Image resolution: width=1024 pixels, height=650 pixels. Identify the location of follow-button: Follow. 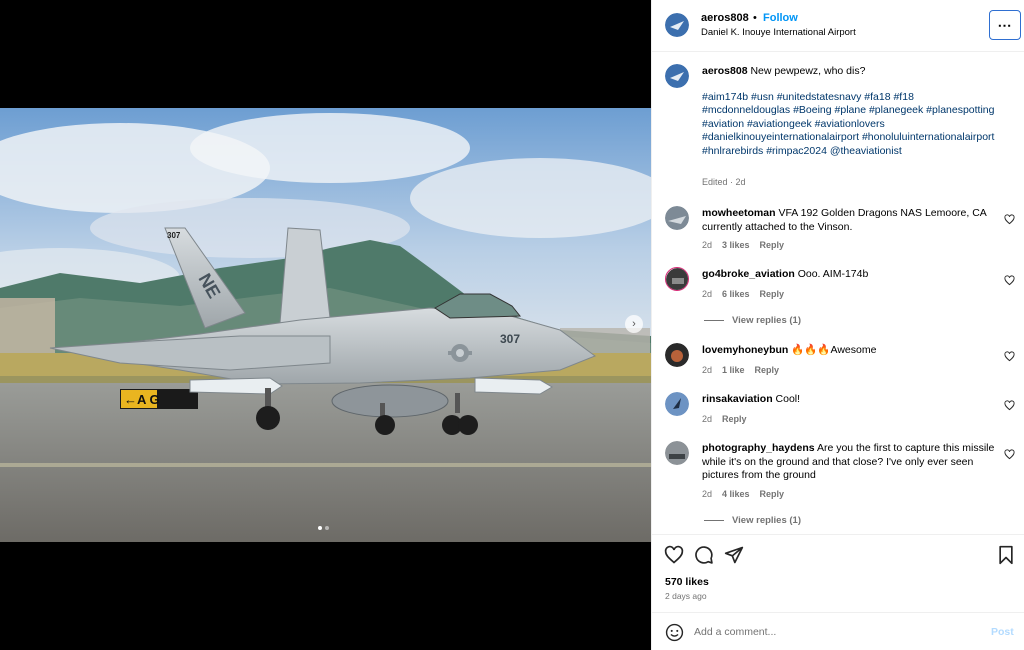
(780, 18).